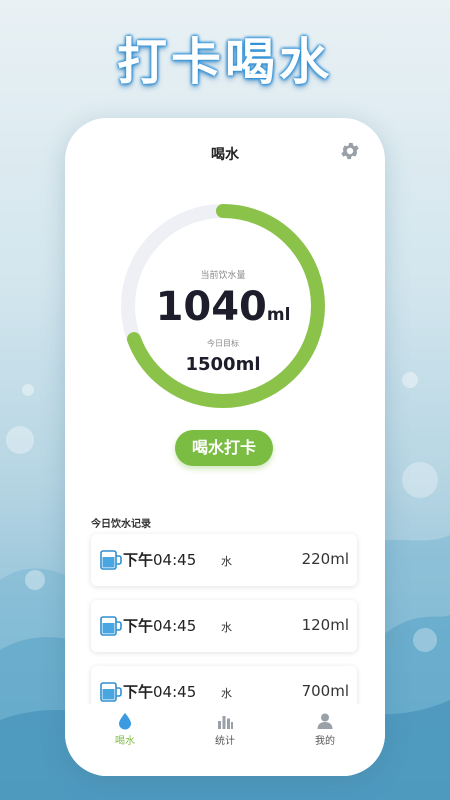 The height and width of the screenshot is (800, 450). I want to click on user-icon, so click(325, 721).